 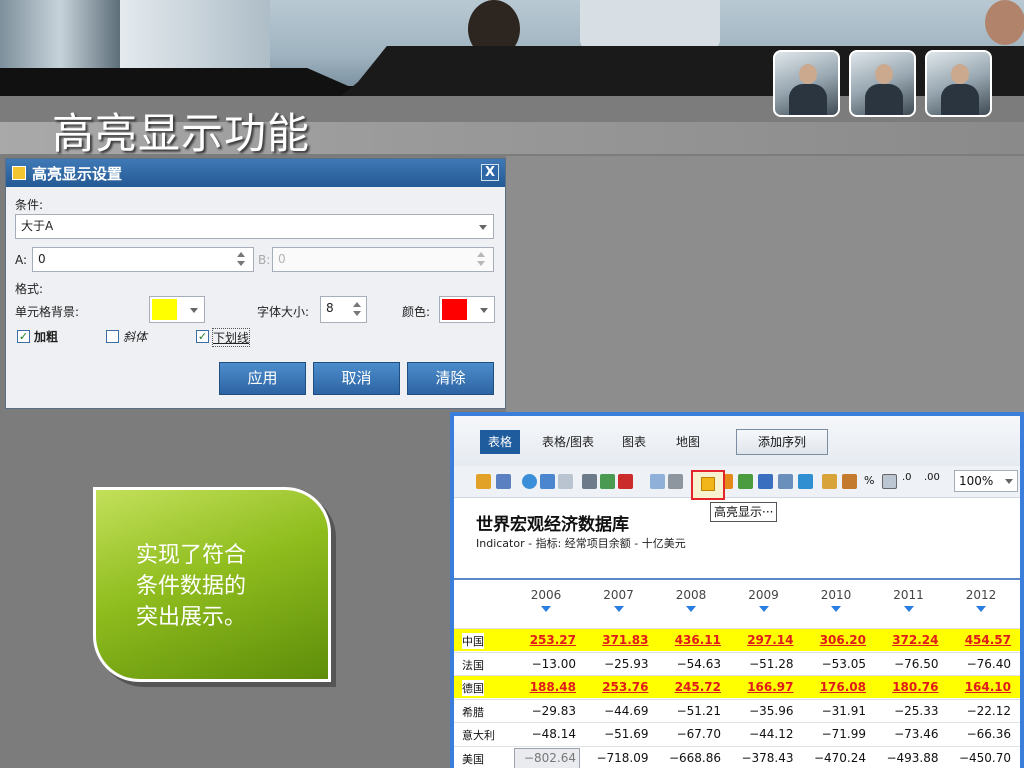 What do you see at coordinates (688, 758) in the screenshot?
I see `table-cell: −668.86` at bounding box center [688, 758].